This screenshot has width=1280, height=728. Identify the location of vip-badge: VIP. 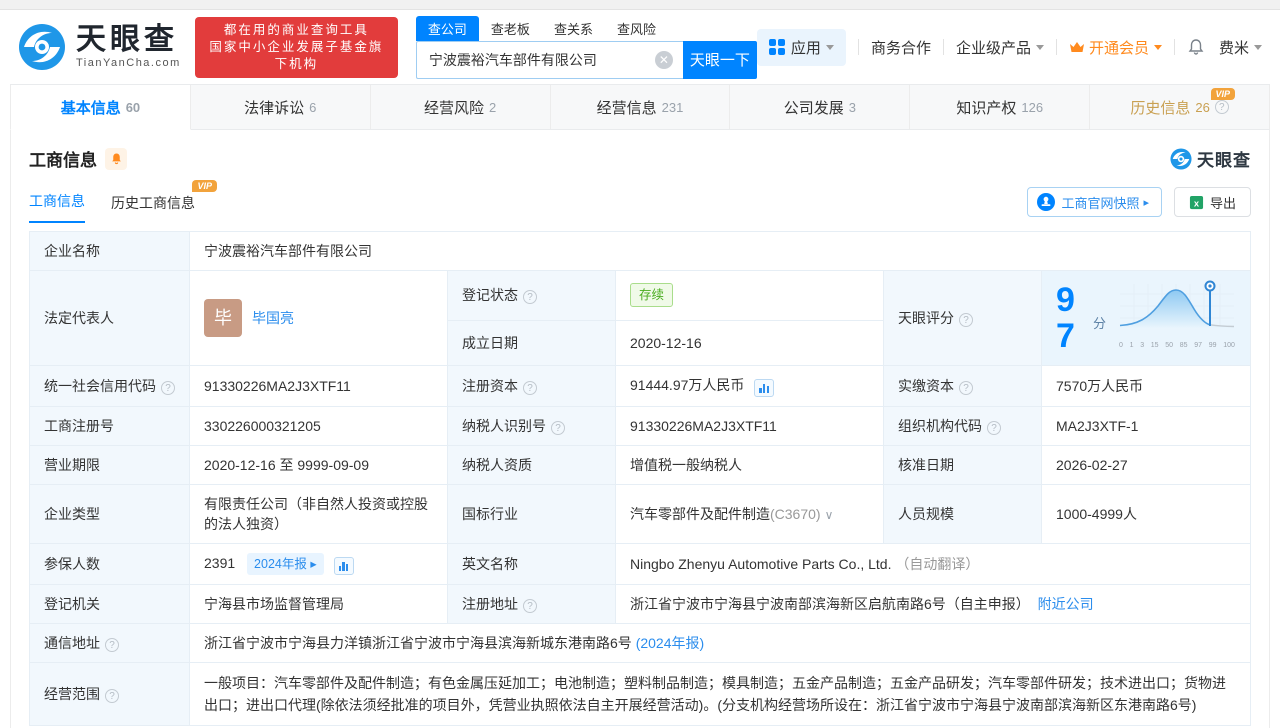
(204, 186).